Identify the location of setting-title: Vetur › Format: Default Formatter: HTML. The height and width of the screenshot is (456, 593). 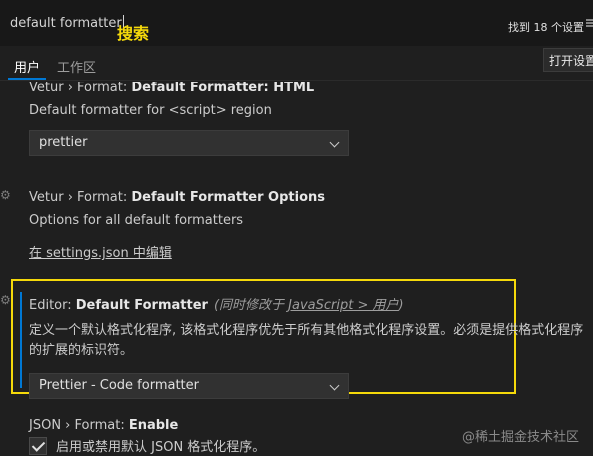
(189, 88).